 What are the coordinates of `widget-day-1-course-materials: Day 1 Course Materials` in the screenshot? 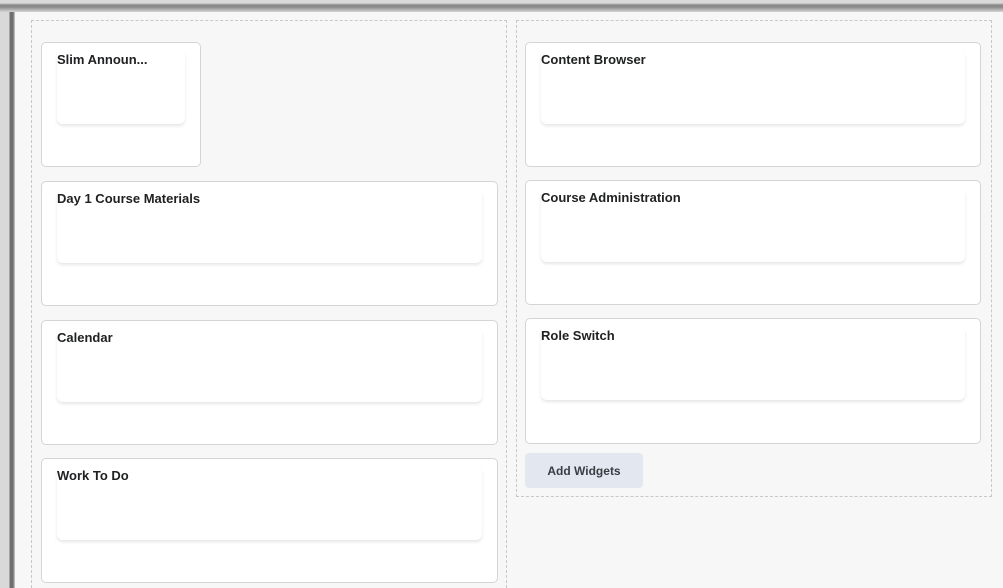 It's located at (269, 243).